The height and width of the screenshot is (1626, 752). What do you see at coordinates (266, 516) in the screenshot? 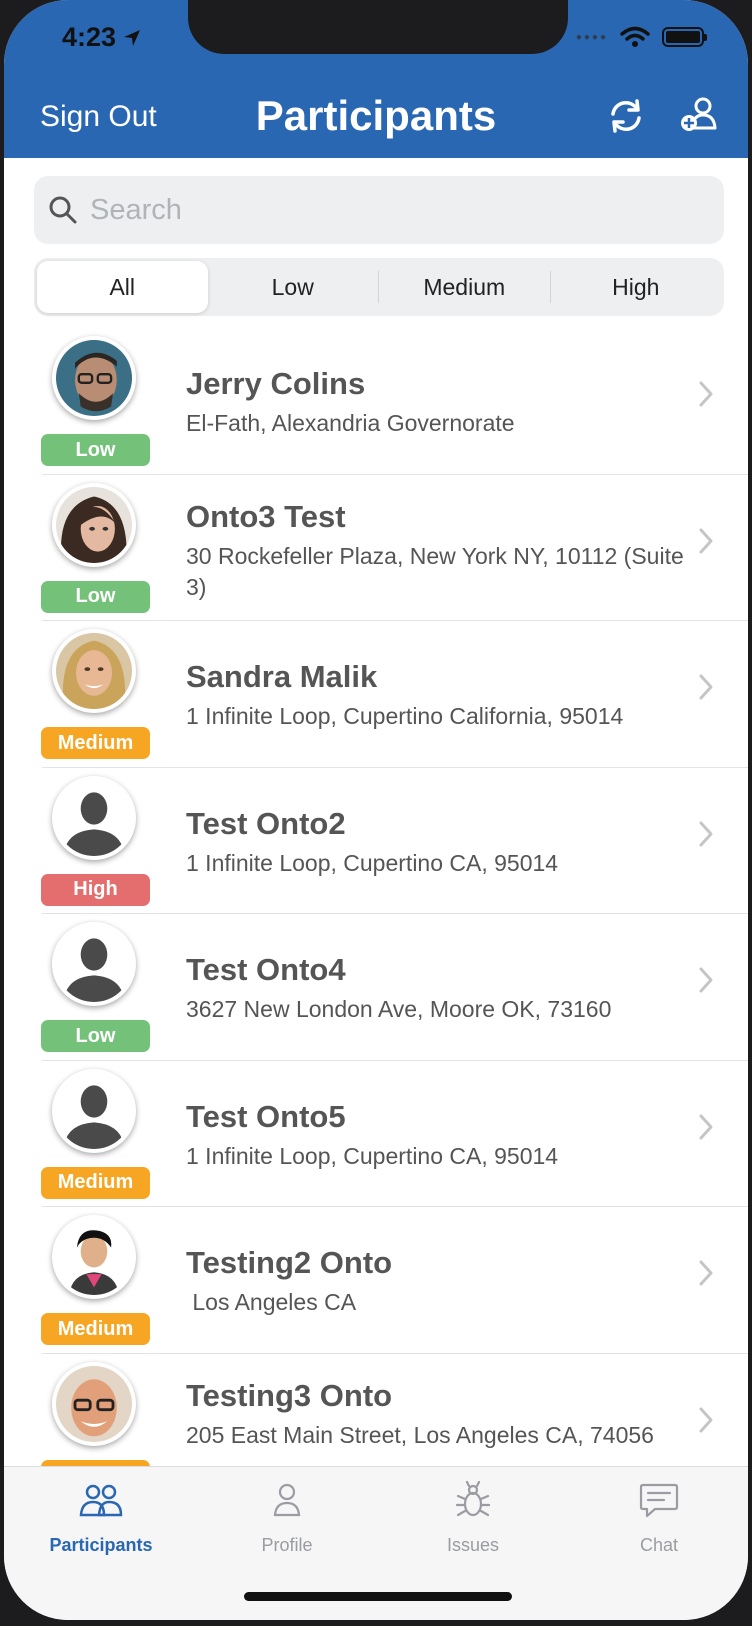
I see `participant-name: Onto3 Test` at bounding box center [266, 516].